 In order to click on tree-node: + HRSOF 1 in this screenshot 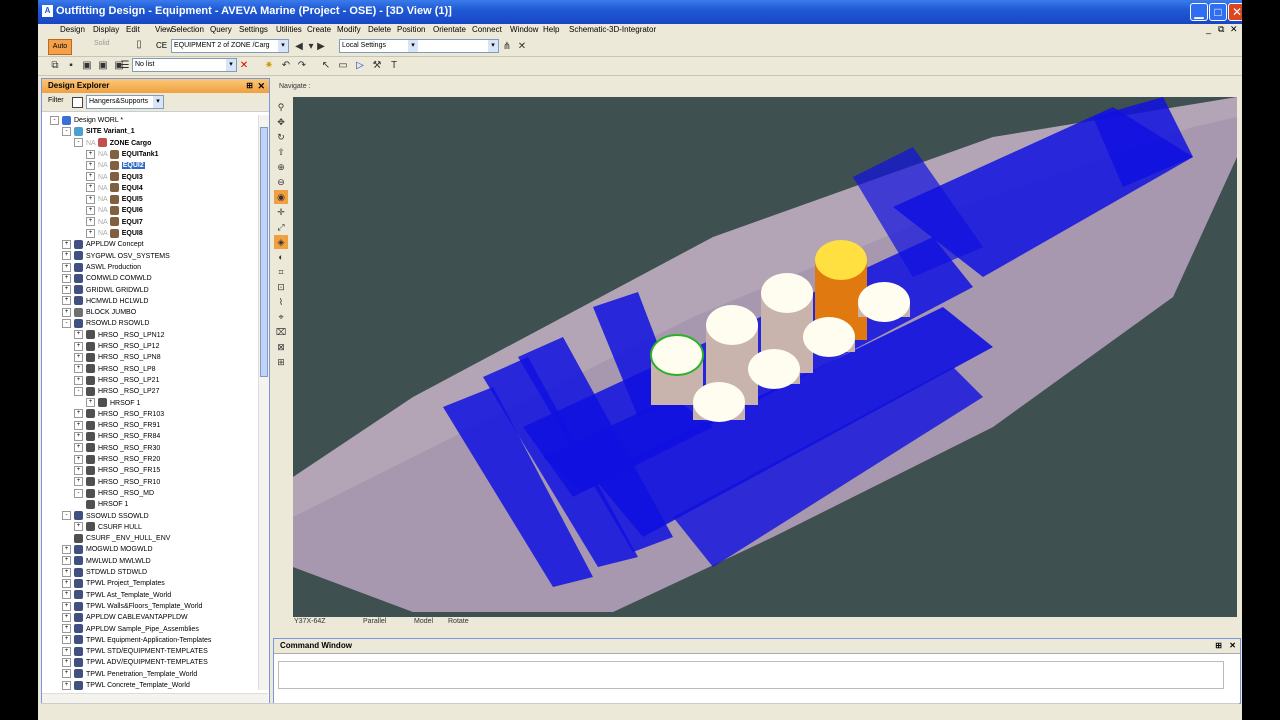, I will do `click(113, 403)`.